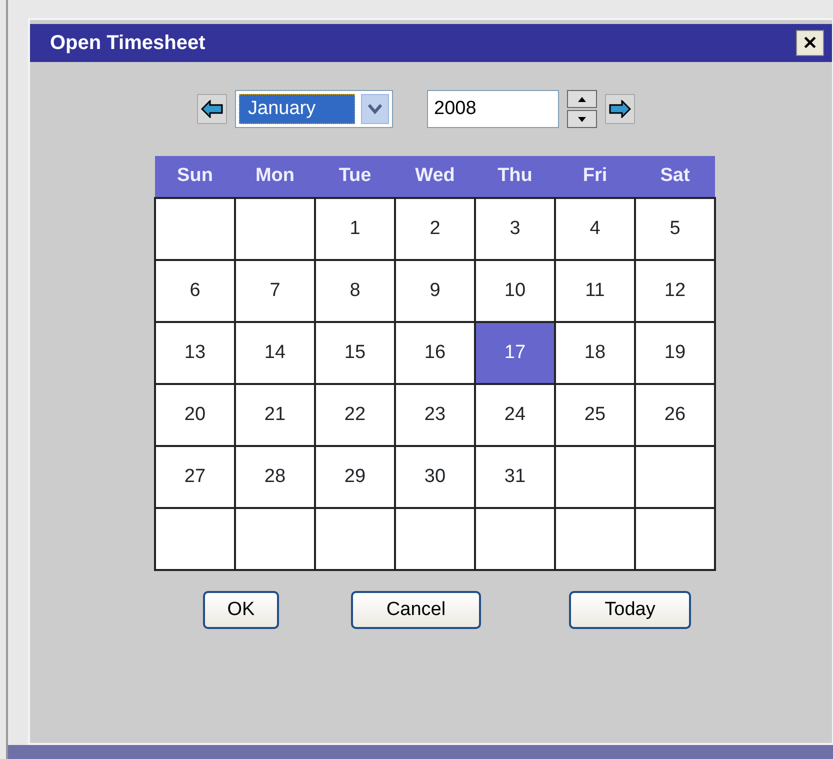 The width and height of the screenshot is (833, 759). I want to click on month-dropdown: January, so click(314, 109).